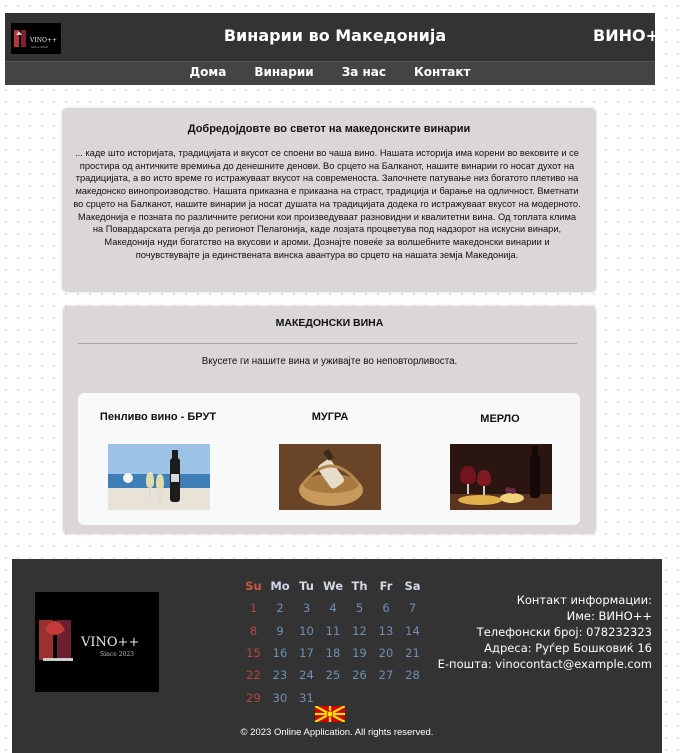 The image size is (687, 753). Describe the element at coordinates (333, 608) in the screenshot. I see `calendar-day: 4` at that location.